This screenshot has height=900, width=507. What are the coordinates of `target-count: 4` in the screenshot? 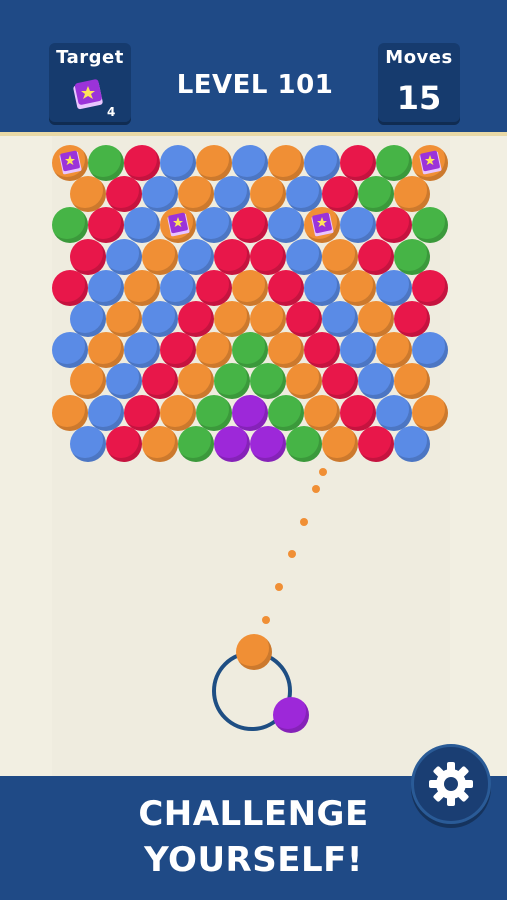 It's located at (111, 112).